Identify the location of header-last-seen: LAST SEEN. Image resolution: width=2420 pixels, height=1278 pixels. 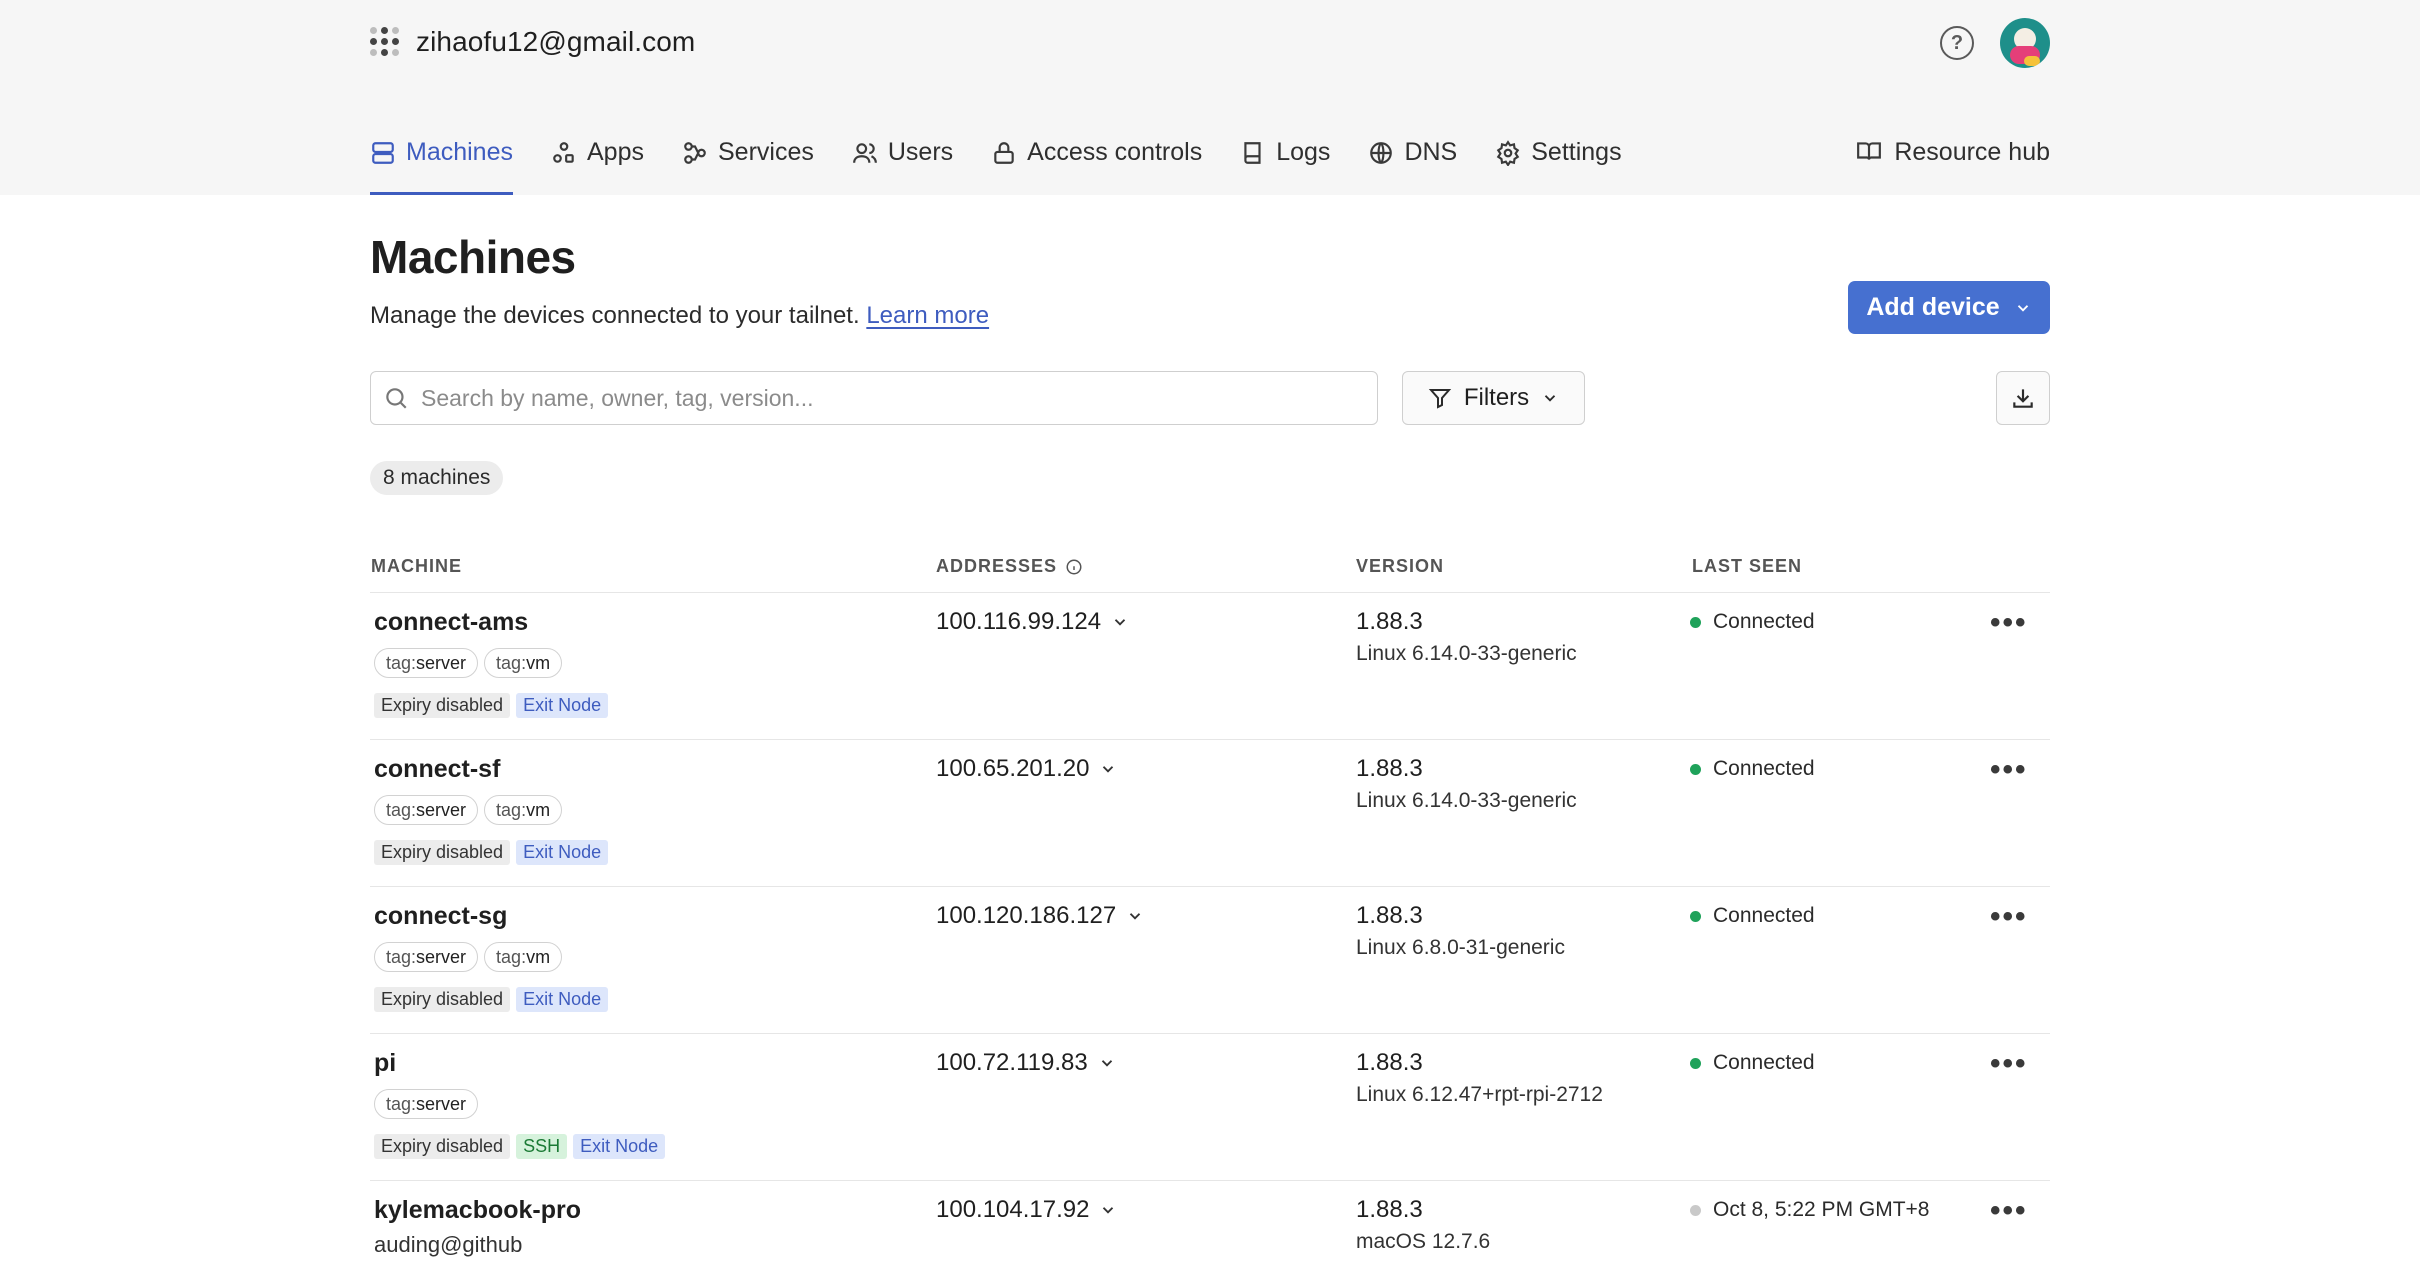
(1747, 566).